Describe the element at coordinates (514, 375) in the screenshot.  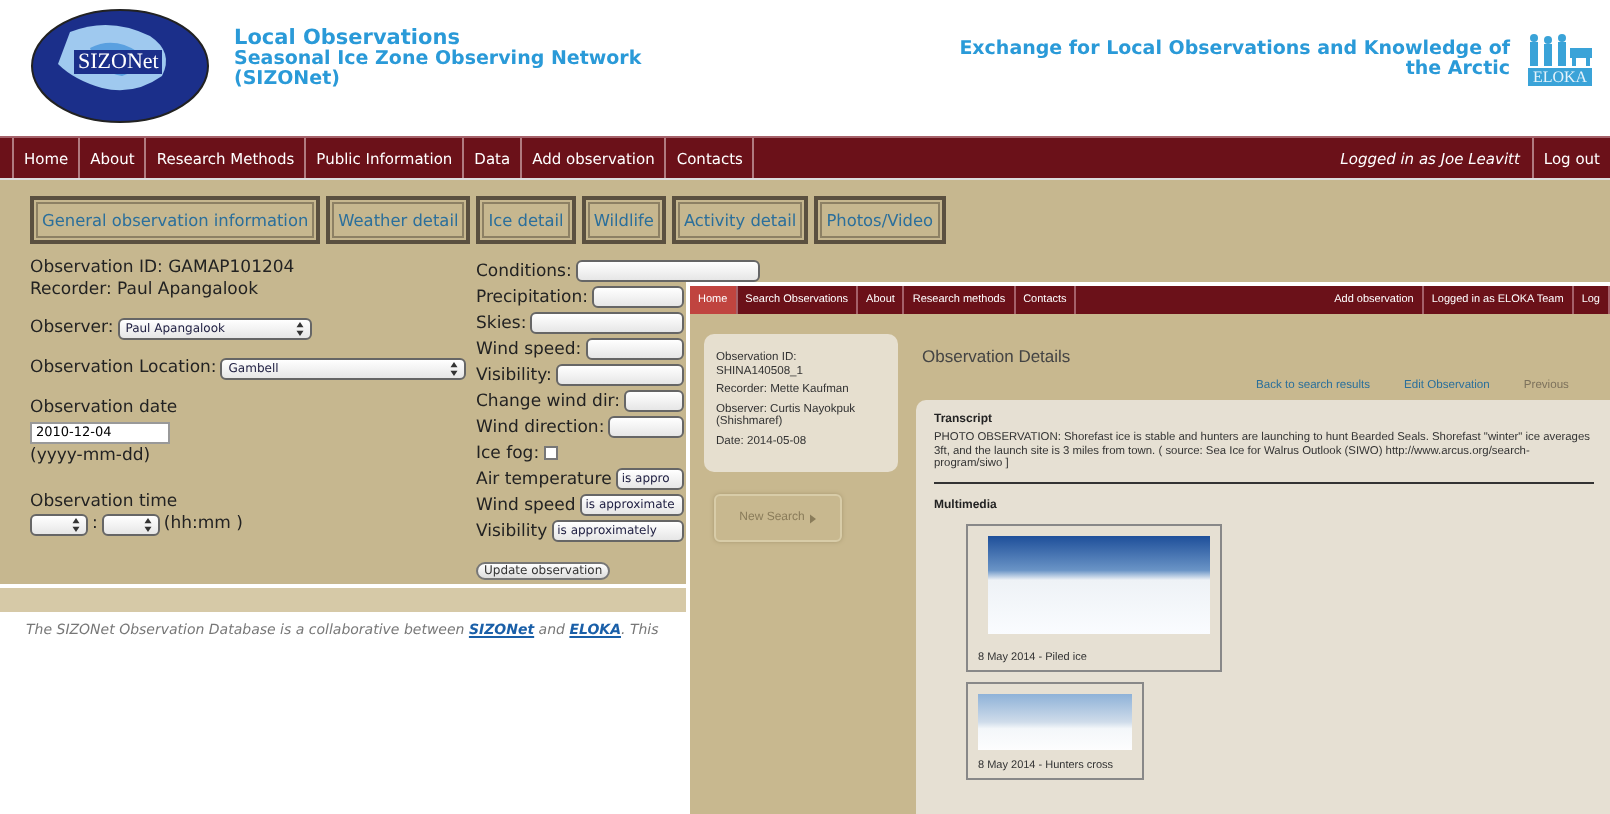
I see `field-label: Visibility:` at that location.